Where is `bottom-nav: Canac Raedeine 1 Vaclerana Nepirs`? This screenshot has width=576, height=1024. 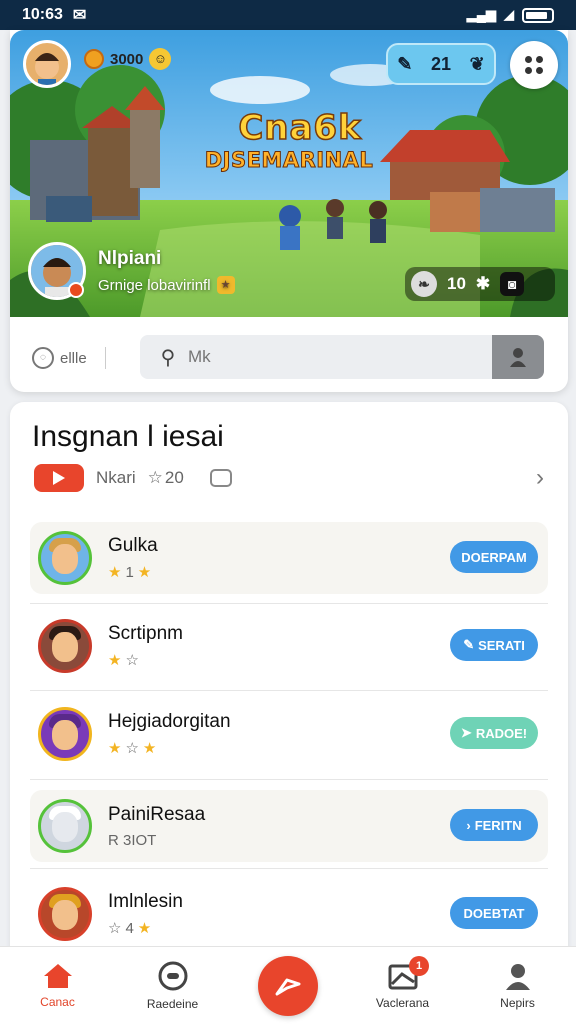 bottom-nav: Canac Raedeine 1 Vaclerana Nepirs is located at coordinates (288, 985).